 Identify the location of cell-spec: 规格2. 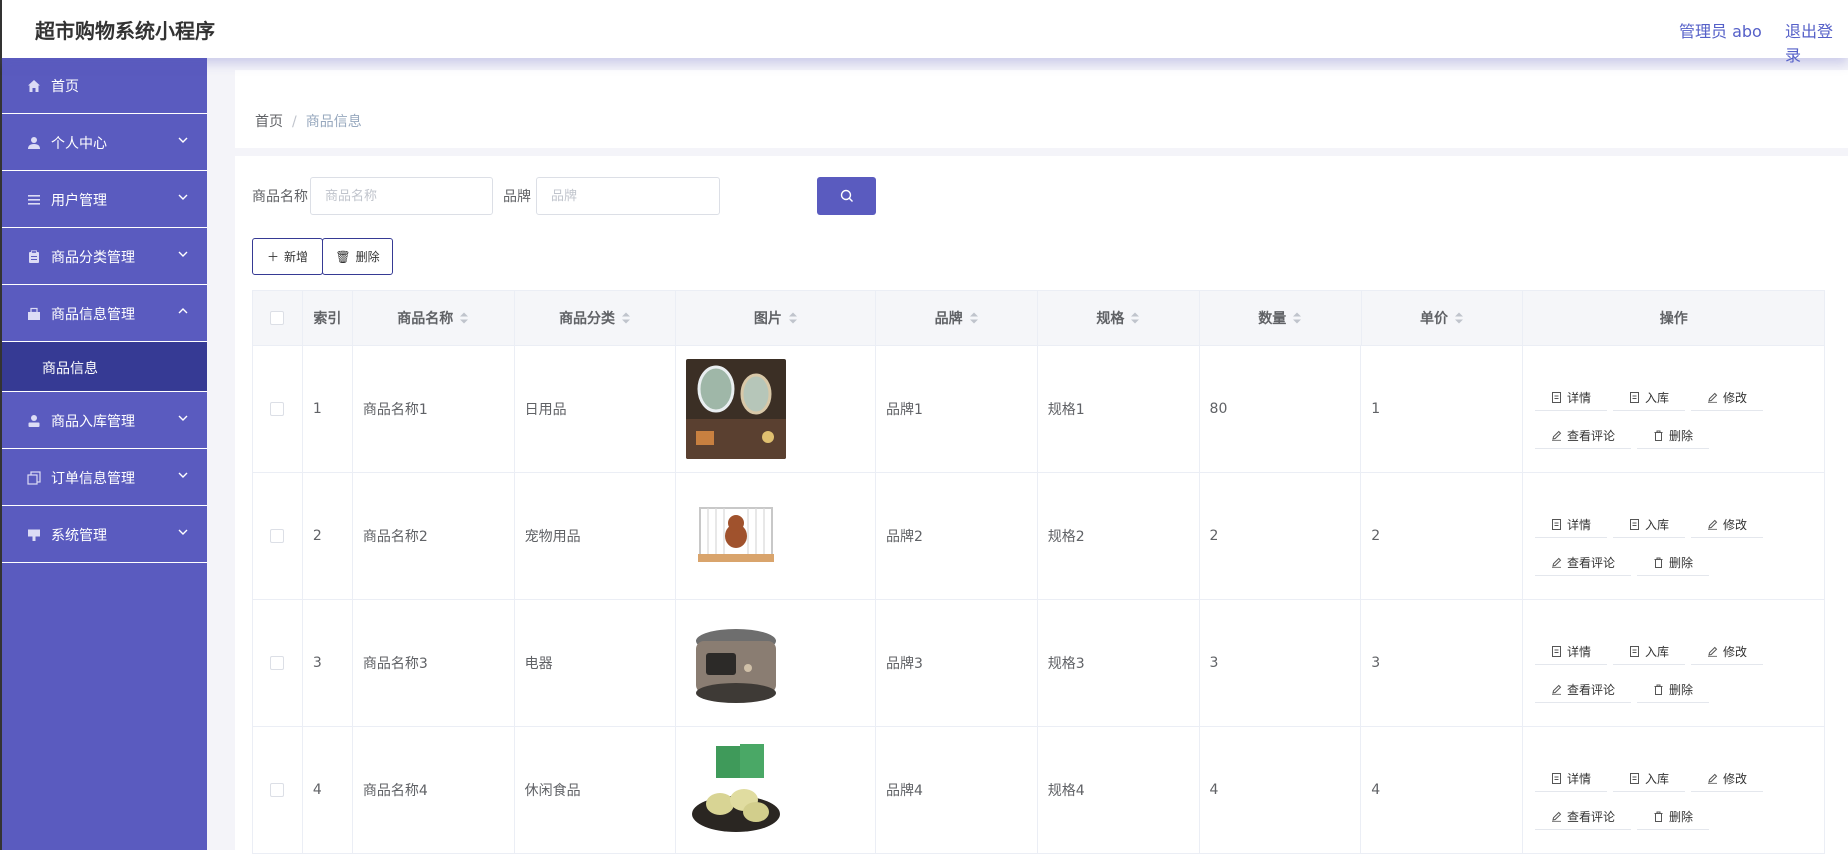
(1119, 536).